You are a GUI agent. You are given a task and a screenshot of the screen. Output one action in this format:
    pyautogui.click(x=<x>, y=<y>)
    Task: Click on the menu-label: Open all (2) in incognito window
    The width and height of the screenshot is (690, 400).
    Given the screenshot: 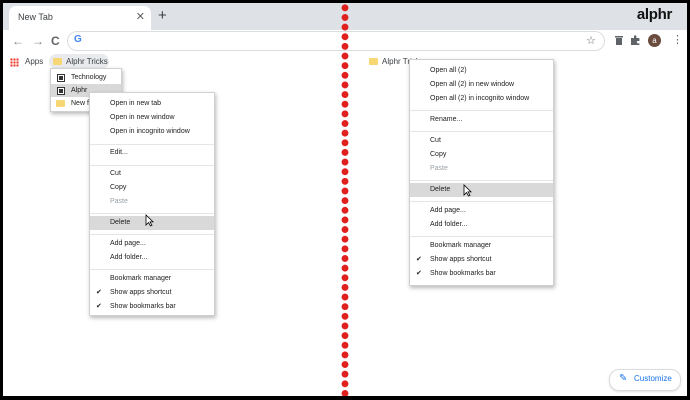 What is the action you would take?
    pyautogui.click(x=480, y=98)
    